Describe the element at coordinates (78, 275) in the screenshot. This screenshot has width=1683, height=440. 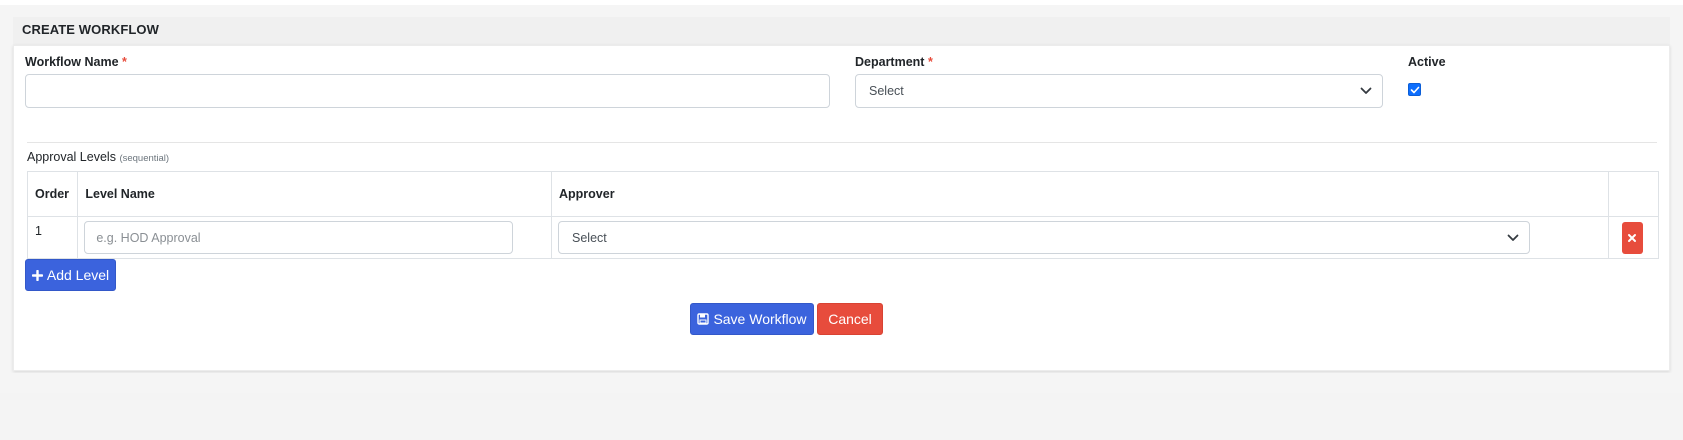
I see `add-level-label: Add Level` at that location.